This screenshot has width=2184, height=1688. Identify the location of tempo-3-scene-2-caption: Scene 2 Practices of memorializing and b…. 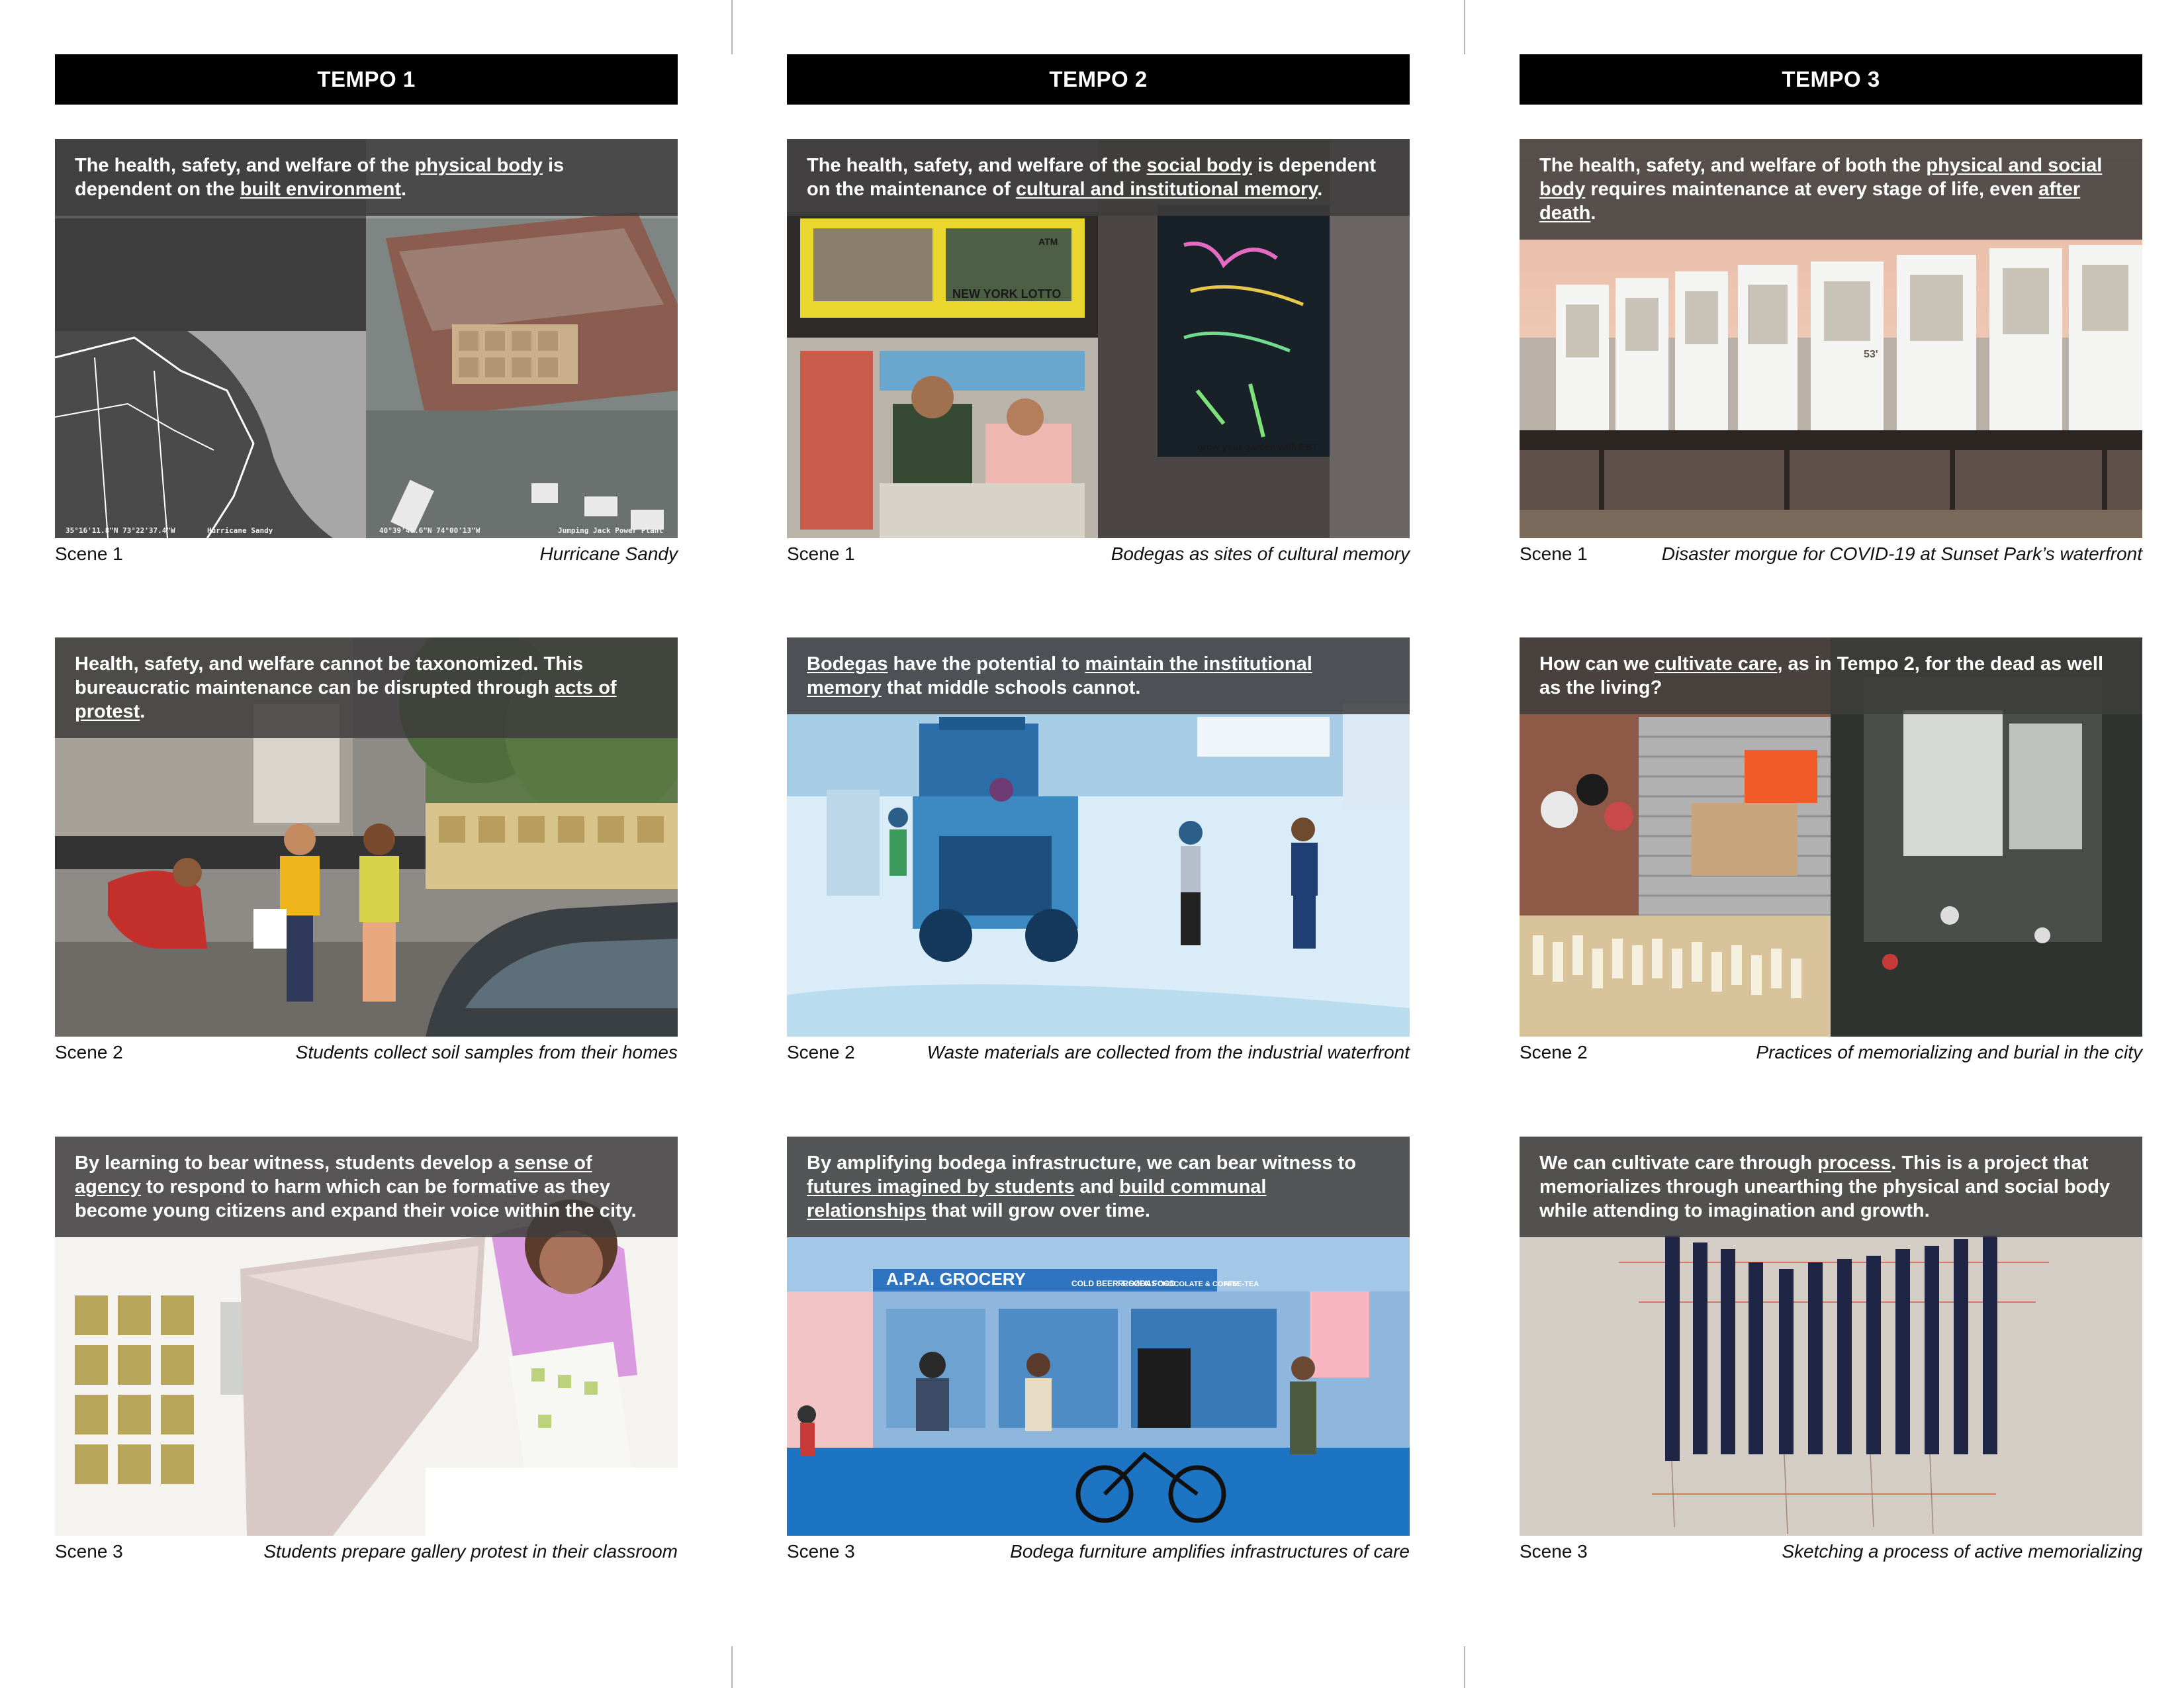
(1831, 1052).